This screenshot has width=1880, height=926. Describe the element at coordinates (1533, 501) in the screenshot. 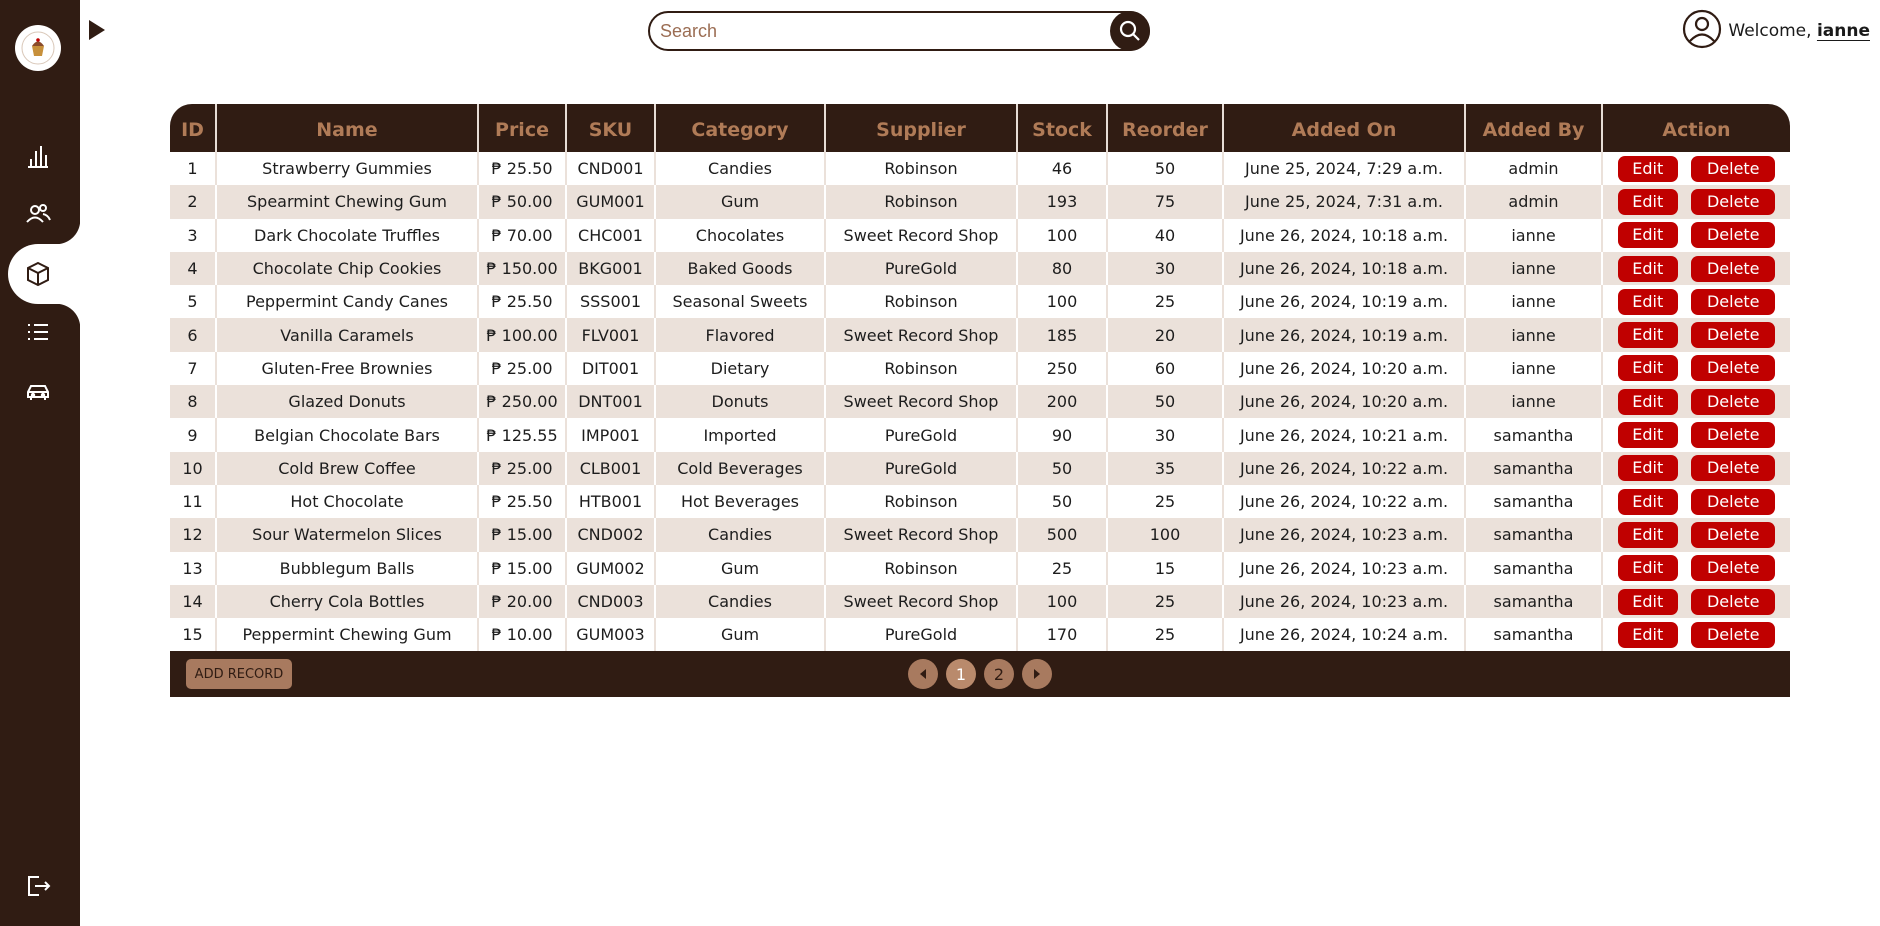

I see `cell-added-by: samantha` at that location.